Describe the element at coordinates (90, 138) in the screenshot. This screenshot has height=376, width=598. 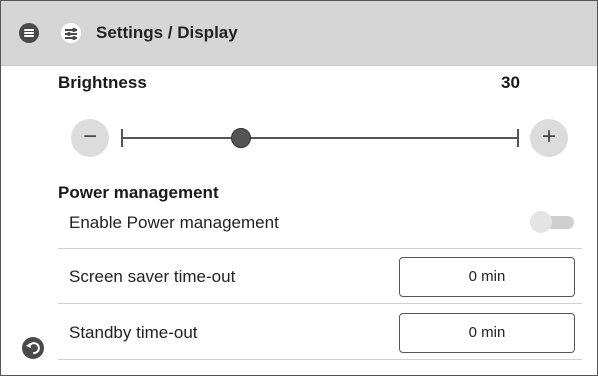
I see `brightness-decrease-button: −` at that location.